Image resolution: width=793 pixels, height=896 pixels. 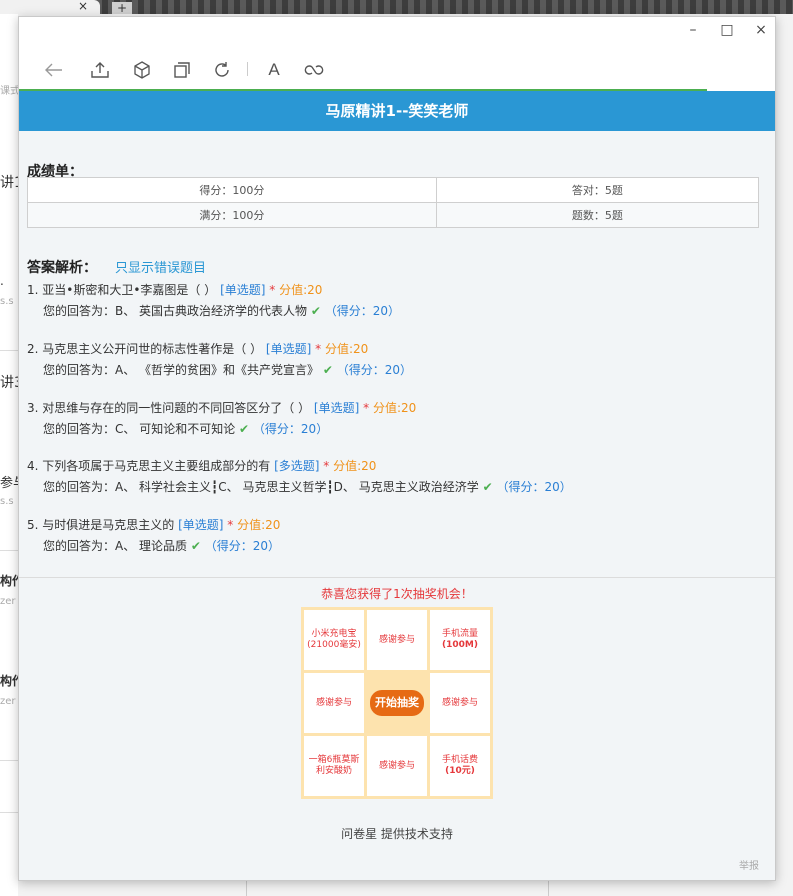 I want to click on maximize-button: □, so click(x=727, y=30).